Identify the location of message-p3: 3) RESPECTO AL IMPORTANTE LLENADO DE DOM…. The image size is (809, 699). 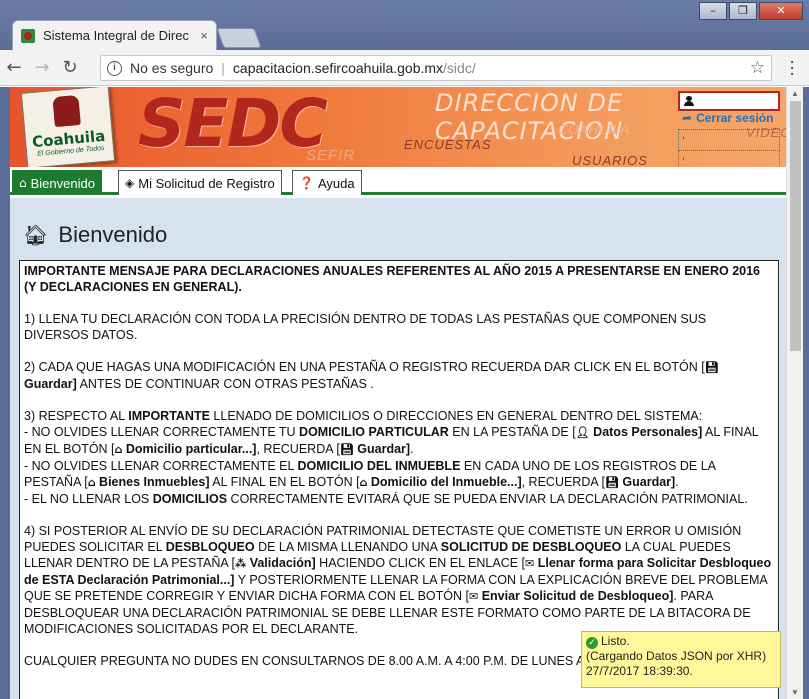
(391, 457).